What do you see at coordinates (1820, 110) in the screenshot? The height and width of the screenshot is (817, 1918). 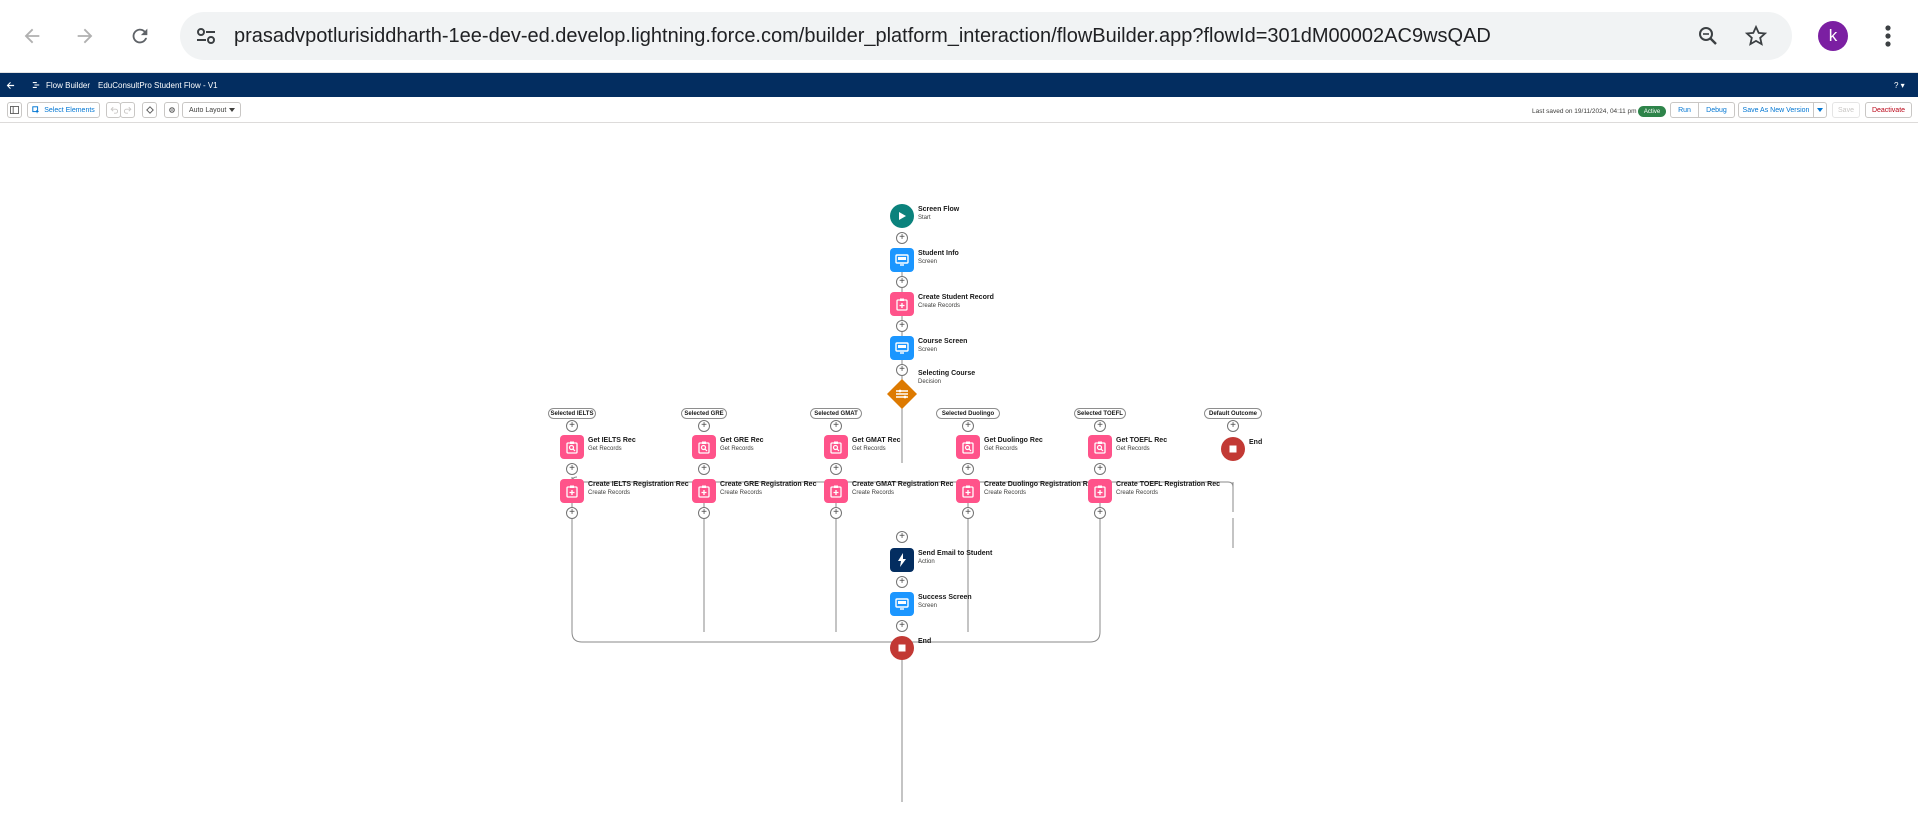 I see `save-options-dropdown` at bounding box center [1820, 110].